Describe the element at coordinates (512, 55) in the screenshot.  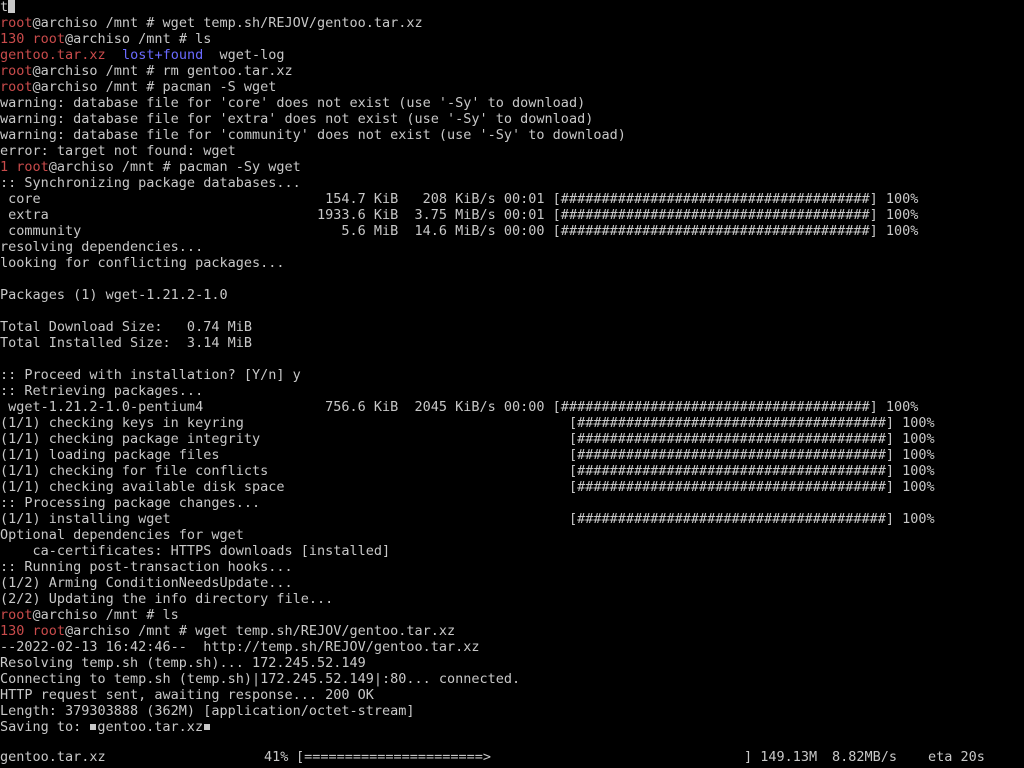
I see `ls-output-line: gentoo.tar.xz lost+found wget-log` at that location.